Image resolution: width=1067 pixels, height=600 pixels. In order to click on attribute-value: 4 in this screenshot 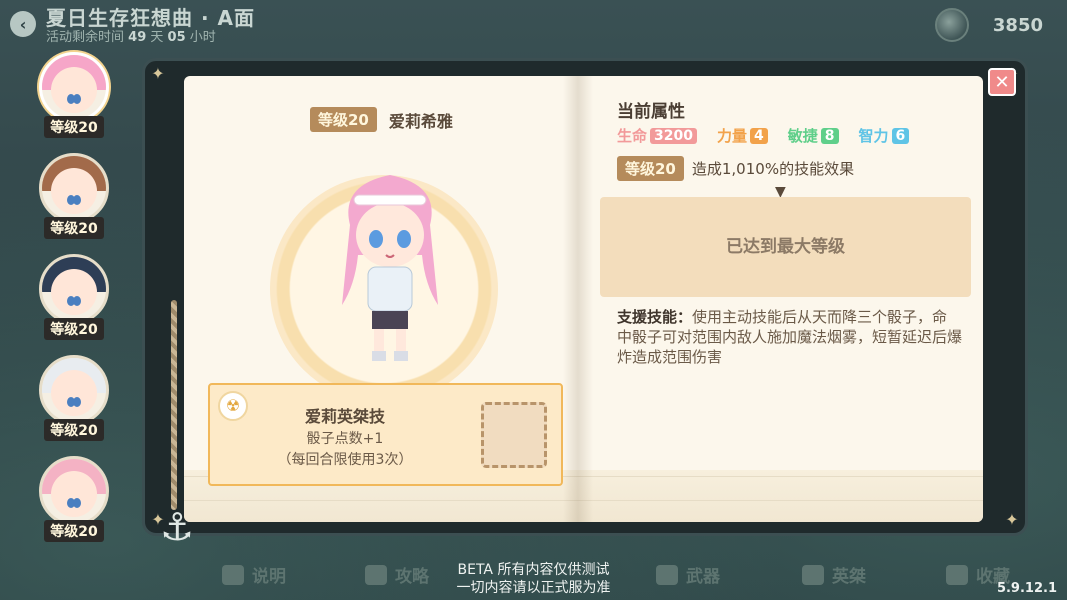, I will do `click(759, 135)`.